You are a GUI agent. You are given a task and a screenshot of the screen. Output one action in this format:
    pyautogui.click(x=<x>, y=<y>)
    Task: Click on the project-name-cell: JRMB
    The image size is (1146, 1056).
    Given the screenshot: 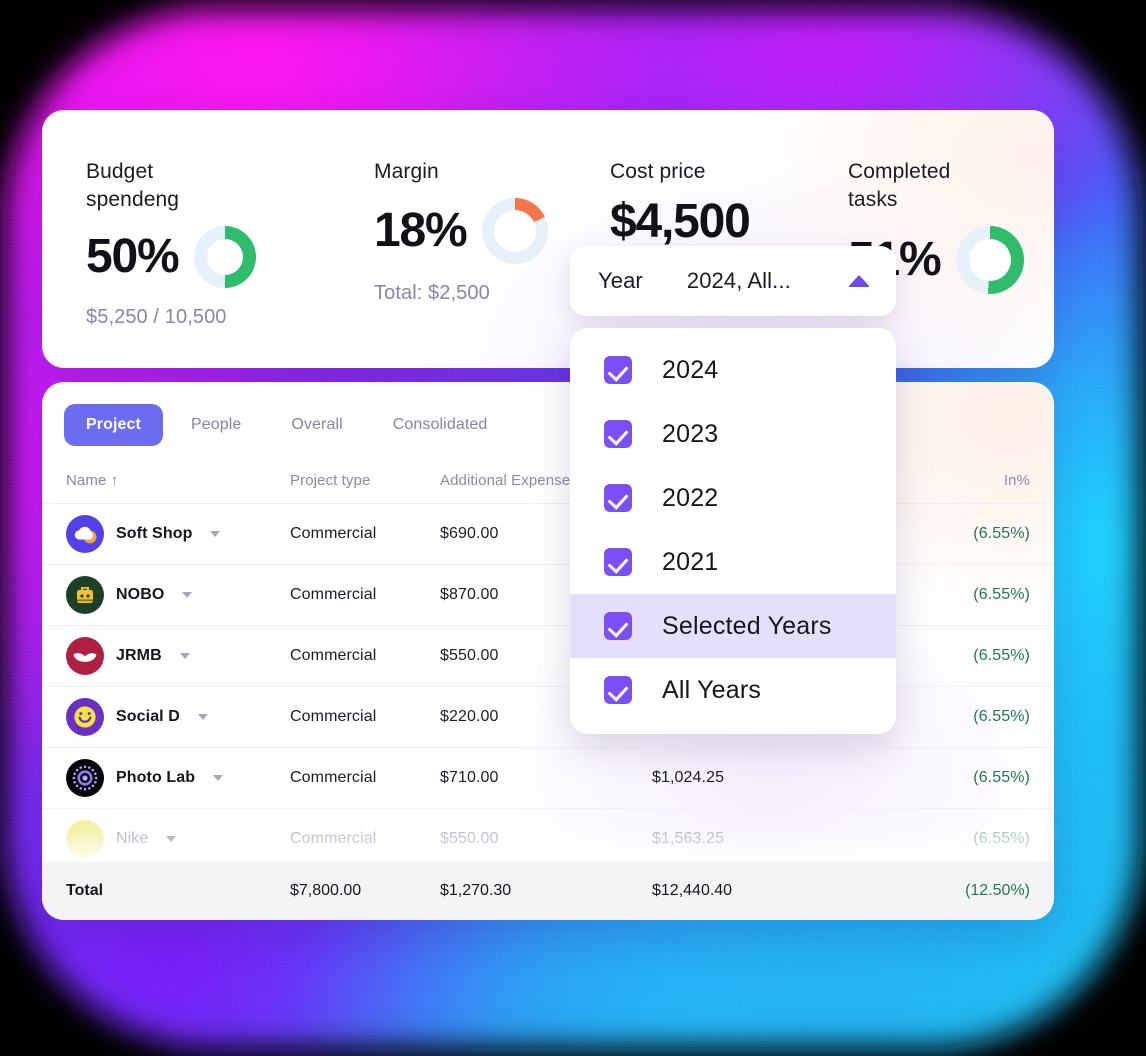 What is the action you would take?
    pyautogui.click(x=178, y=656)
    